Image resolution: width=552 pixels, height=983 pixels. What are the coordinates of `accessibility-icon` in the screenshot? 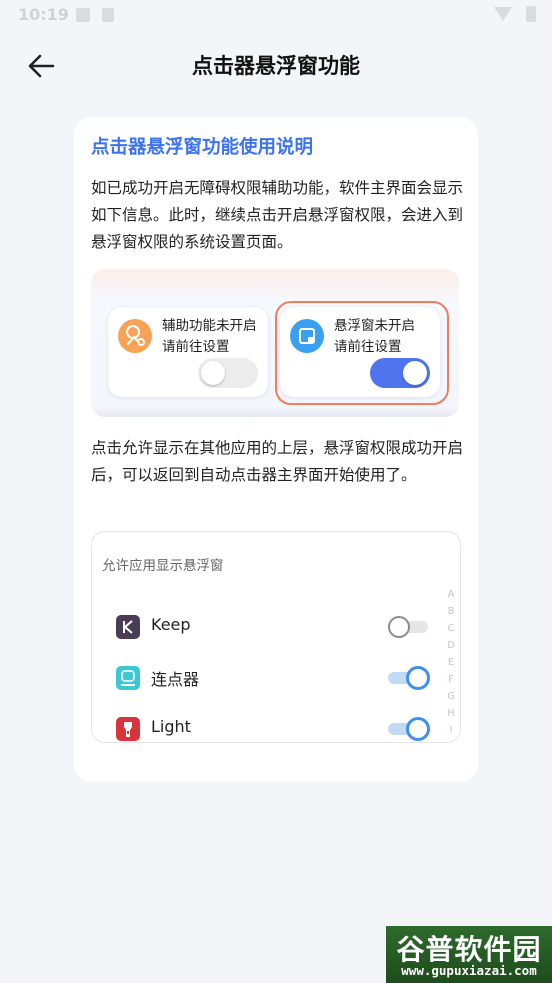 It's located at (135, 336).